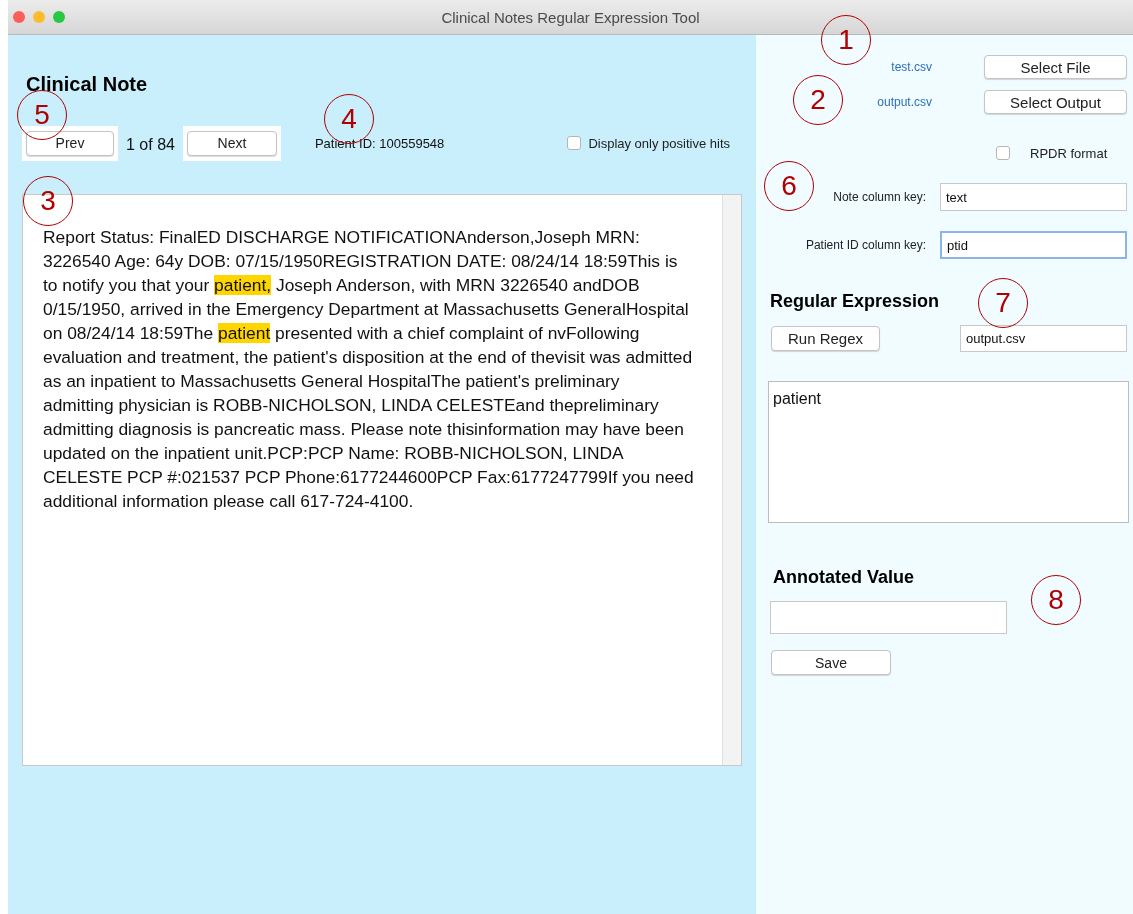  What do you see at coordinates (1055, 67) in the screenshot?
I see `select-file-button: Select File` at bounding box center [1055, 67].